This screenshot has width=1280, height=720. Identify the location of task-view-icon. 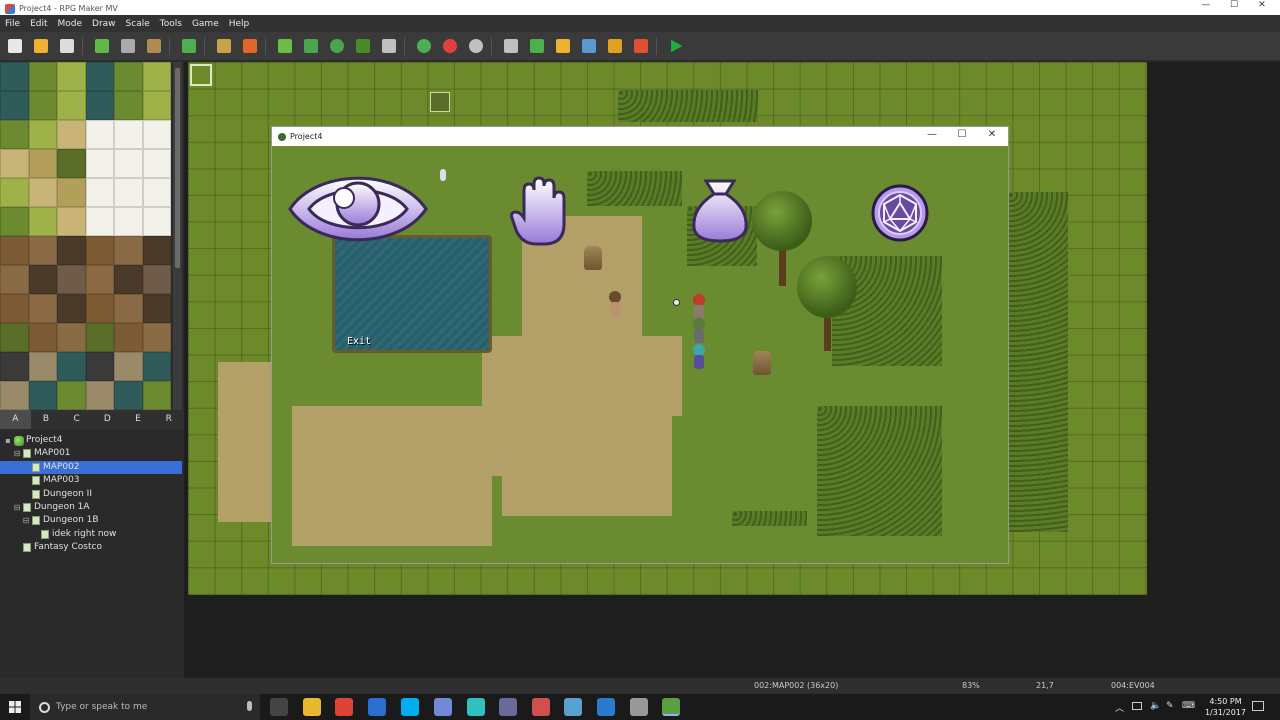
(279, 707).